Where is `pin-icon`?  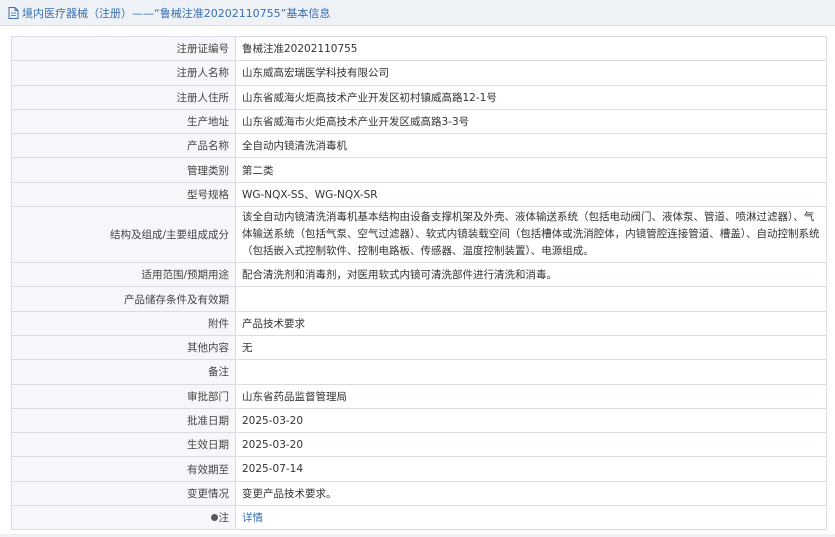 pin-icon is located at coordinates (214, 518).